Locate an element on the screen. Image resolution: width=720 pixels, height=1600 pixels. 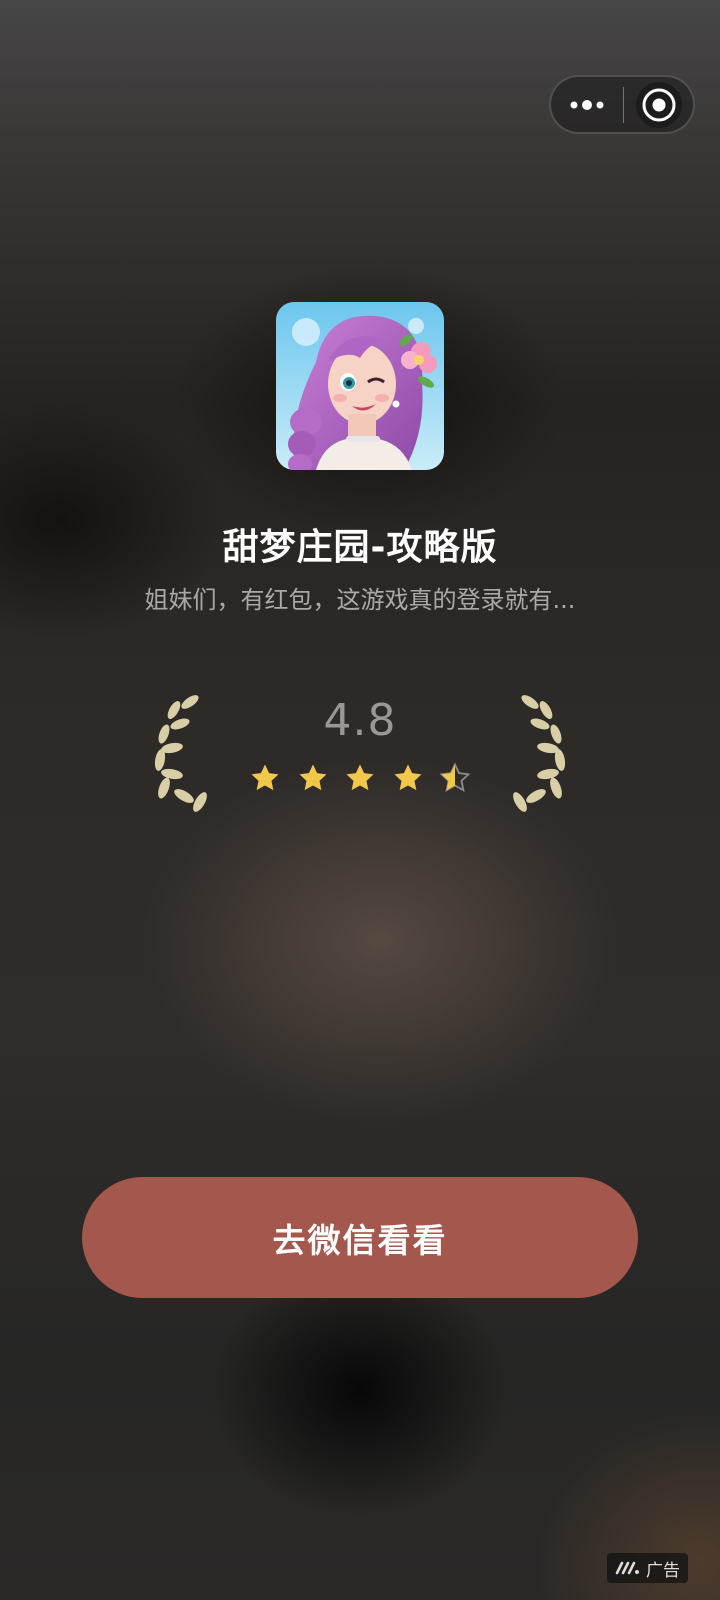
app-title: 甜梦庄园-攻略版 is located at coordinates (360, 547).